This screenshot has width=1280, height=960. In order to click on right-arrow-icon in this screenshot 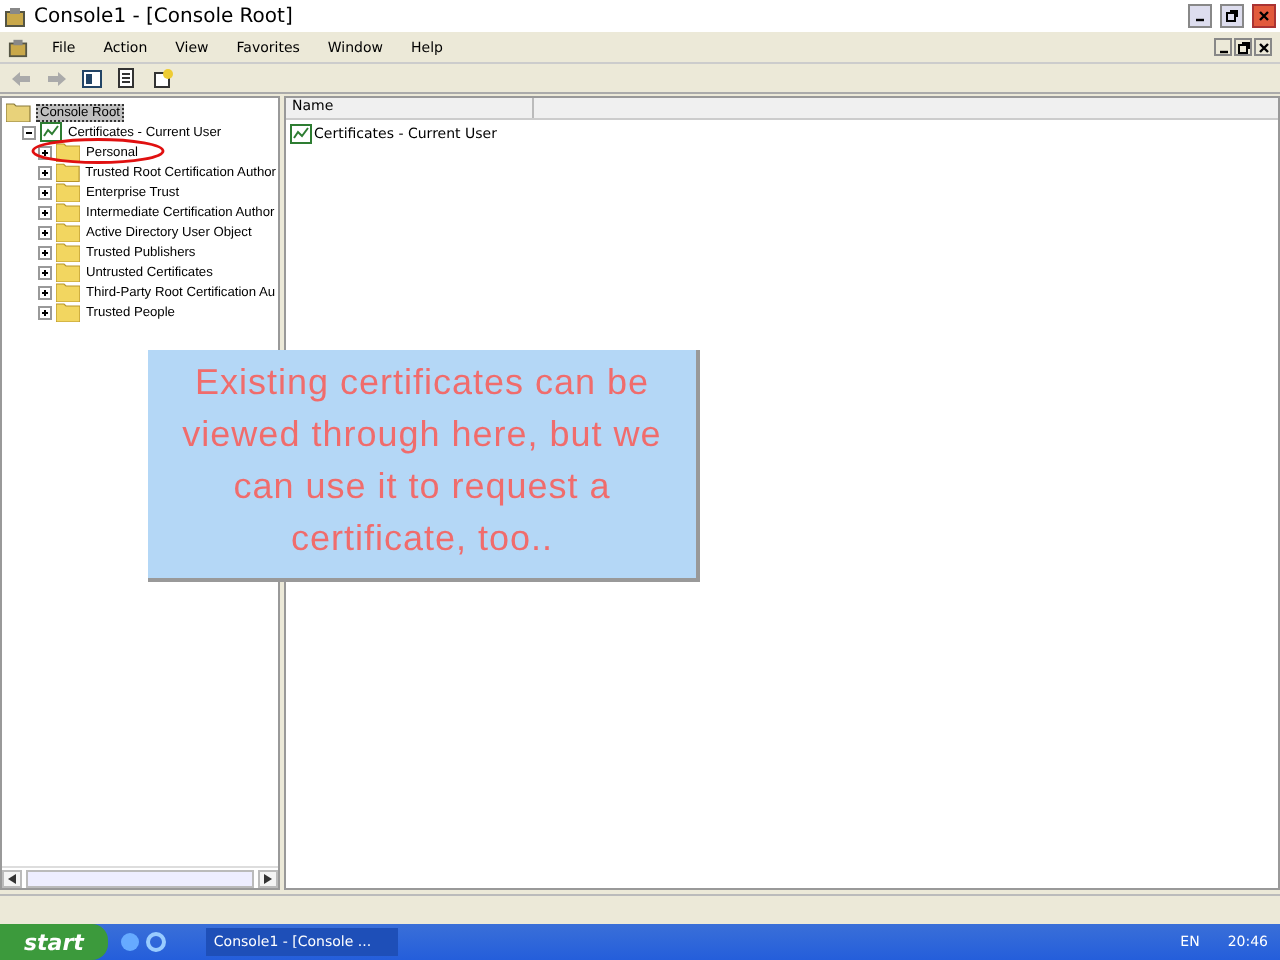, I will do `click(268, 878)`.